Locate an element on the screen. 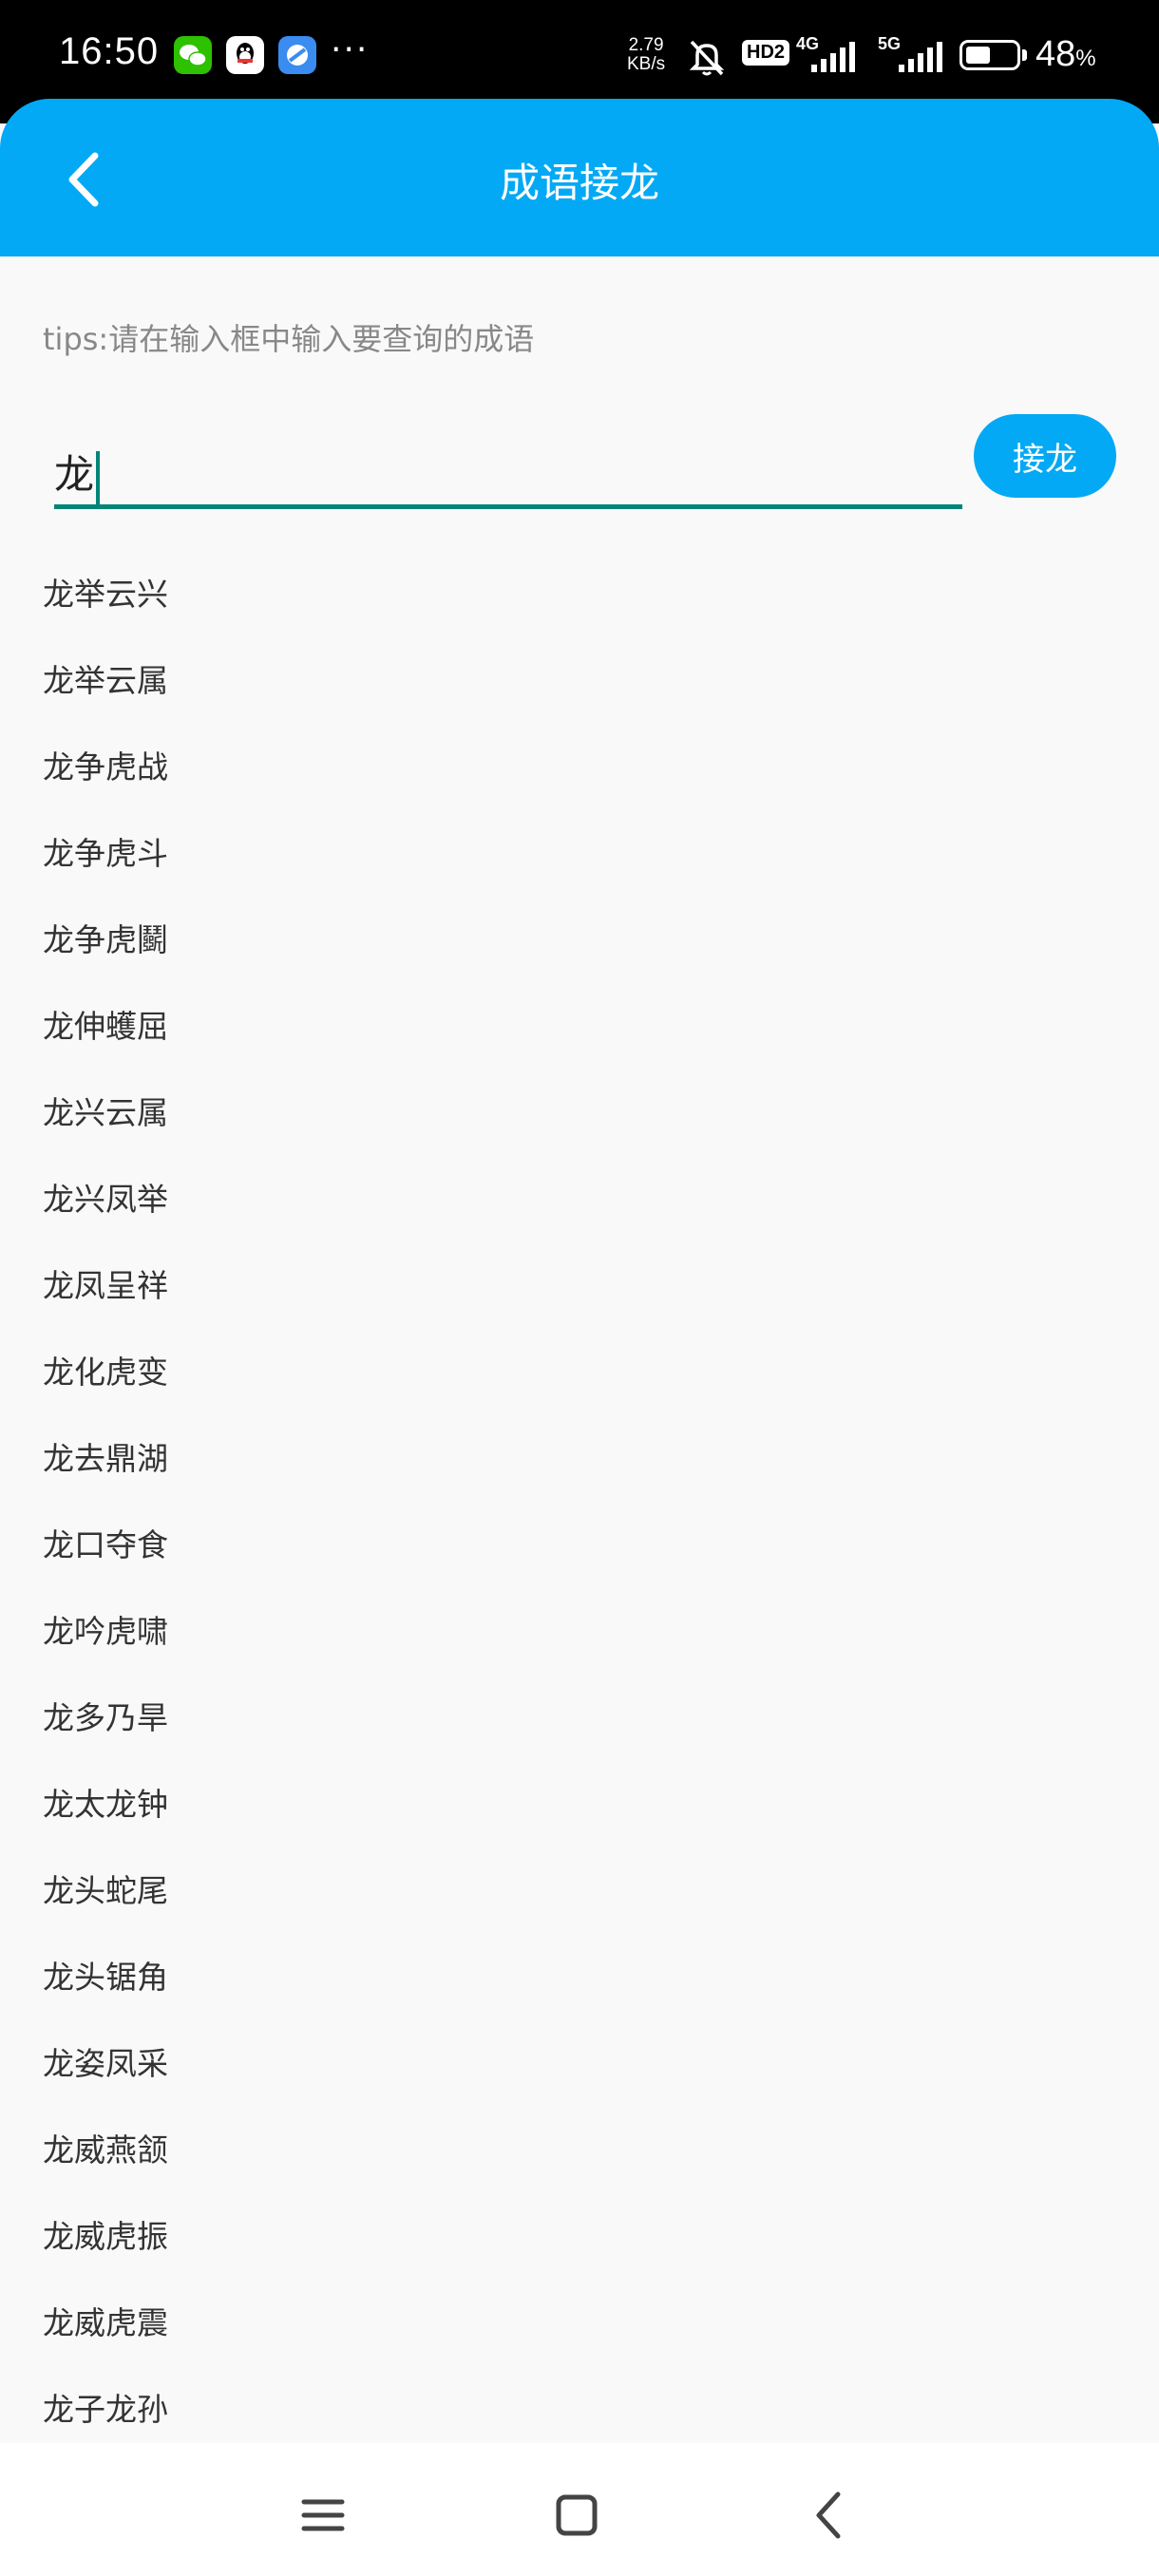  home-icon is located at coordinates (577, 2515).